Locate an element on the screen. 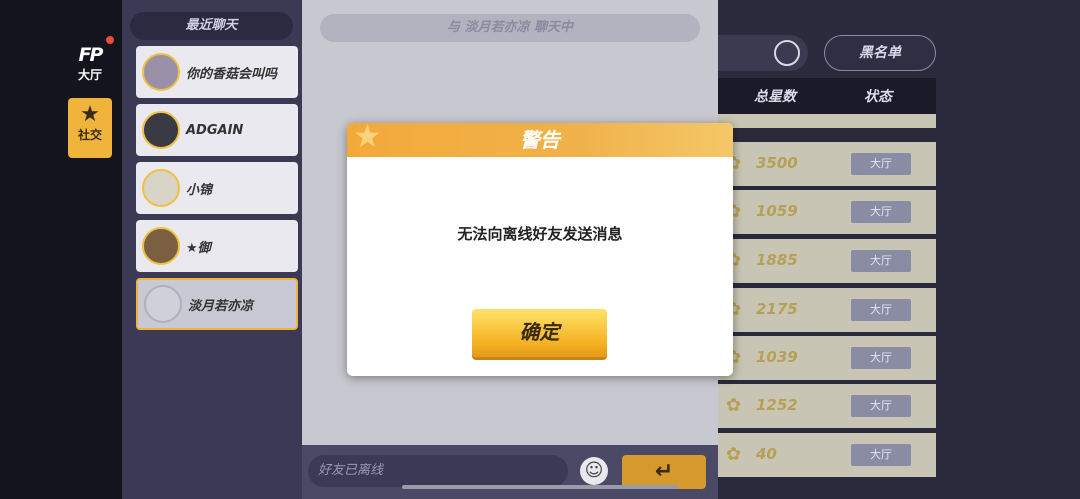  dialog-title: 警告 is located at coordinates (540, 140).